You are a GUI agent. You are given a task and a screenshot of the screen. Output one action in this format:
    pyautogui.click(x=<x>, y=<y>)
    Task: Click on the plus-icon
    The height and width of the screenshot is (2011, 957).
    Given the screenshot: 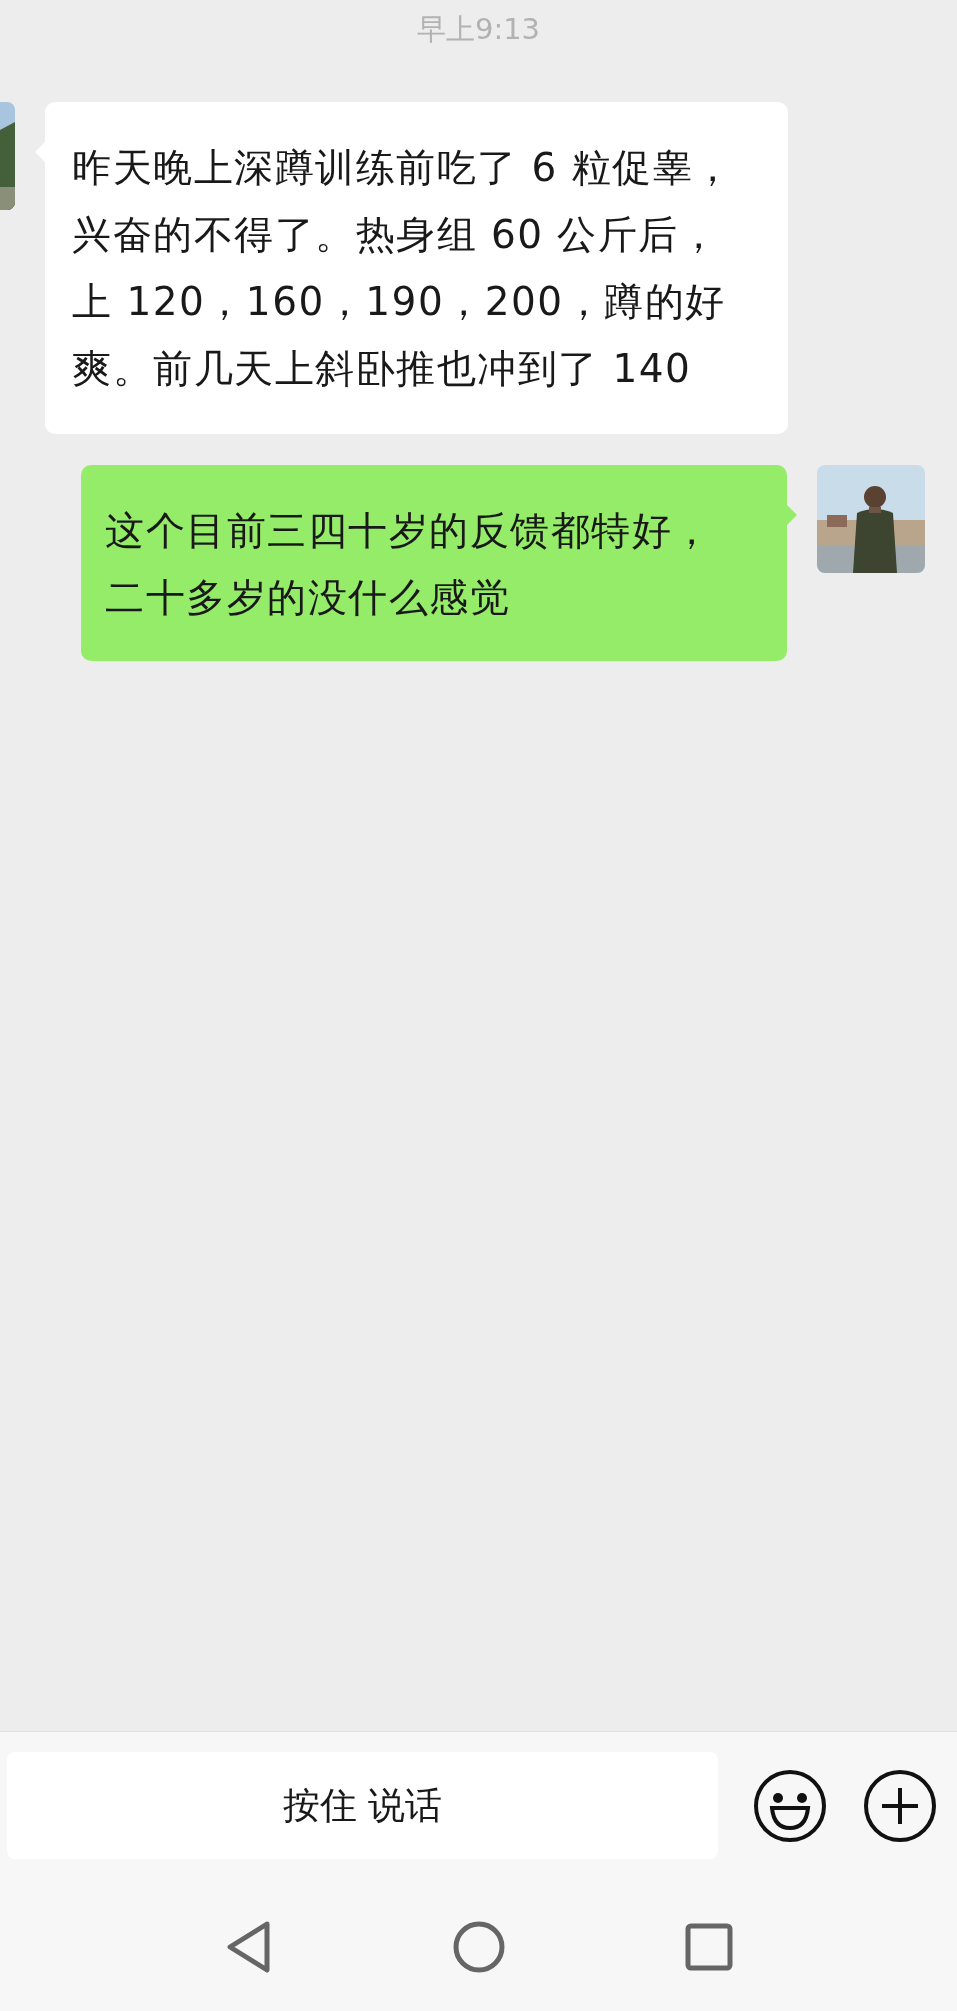 What is the action you would take?
    pyautogui.click(x=900, y=1805)
    